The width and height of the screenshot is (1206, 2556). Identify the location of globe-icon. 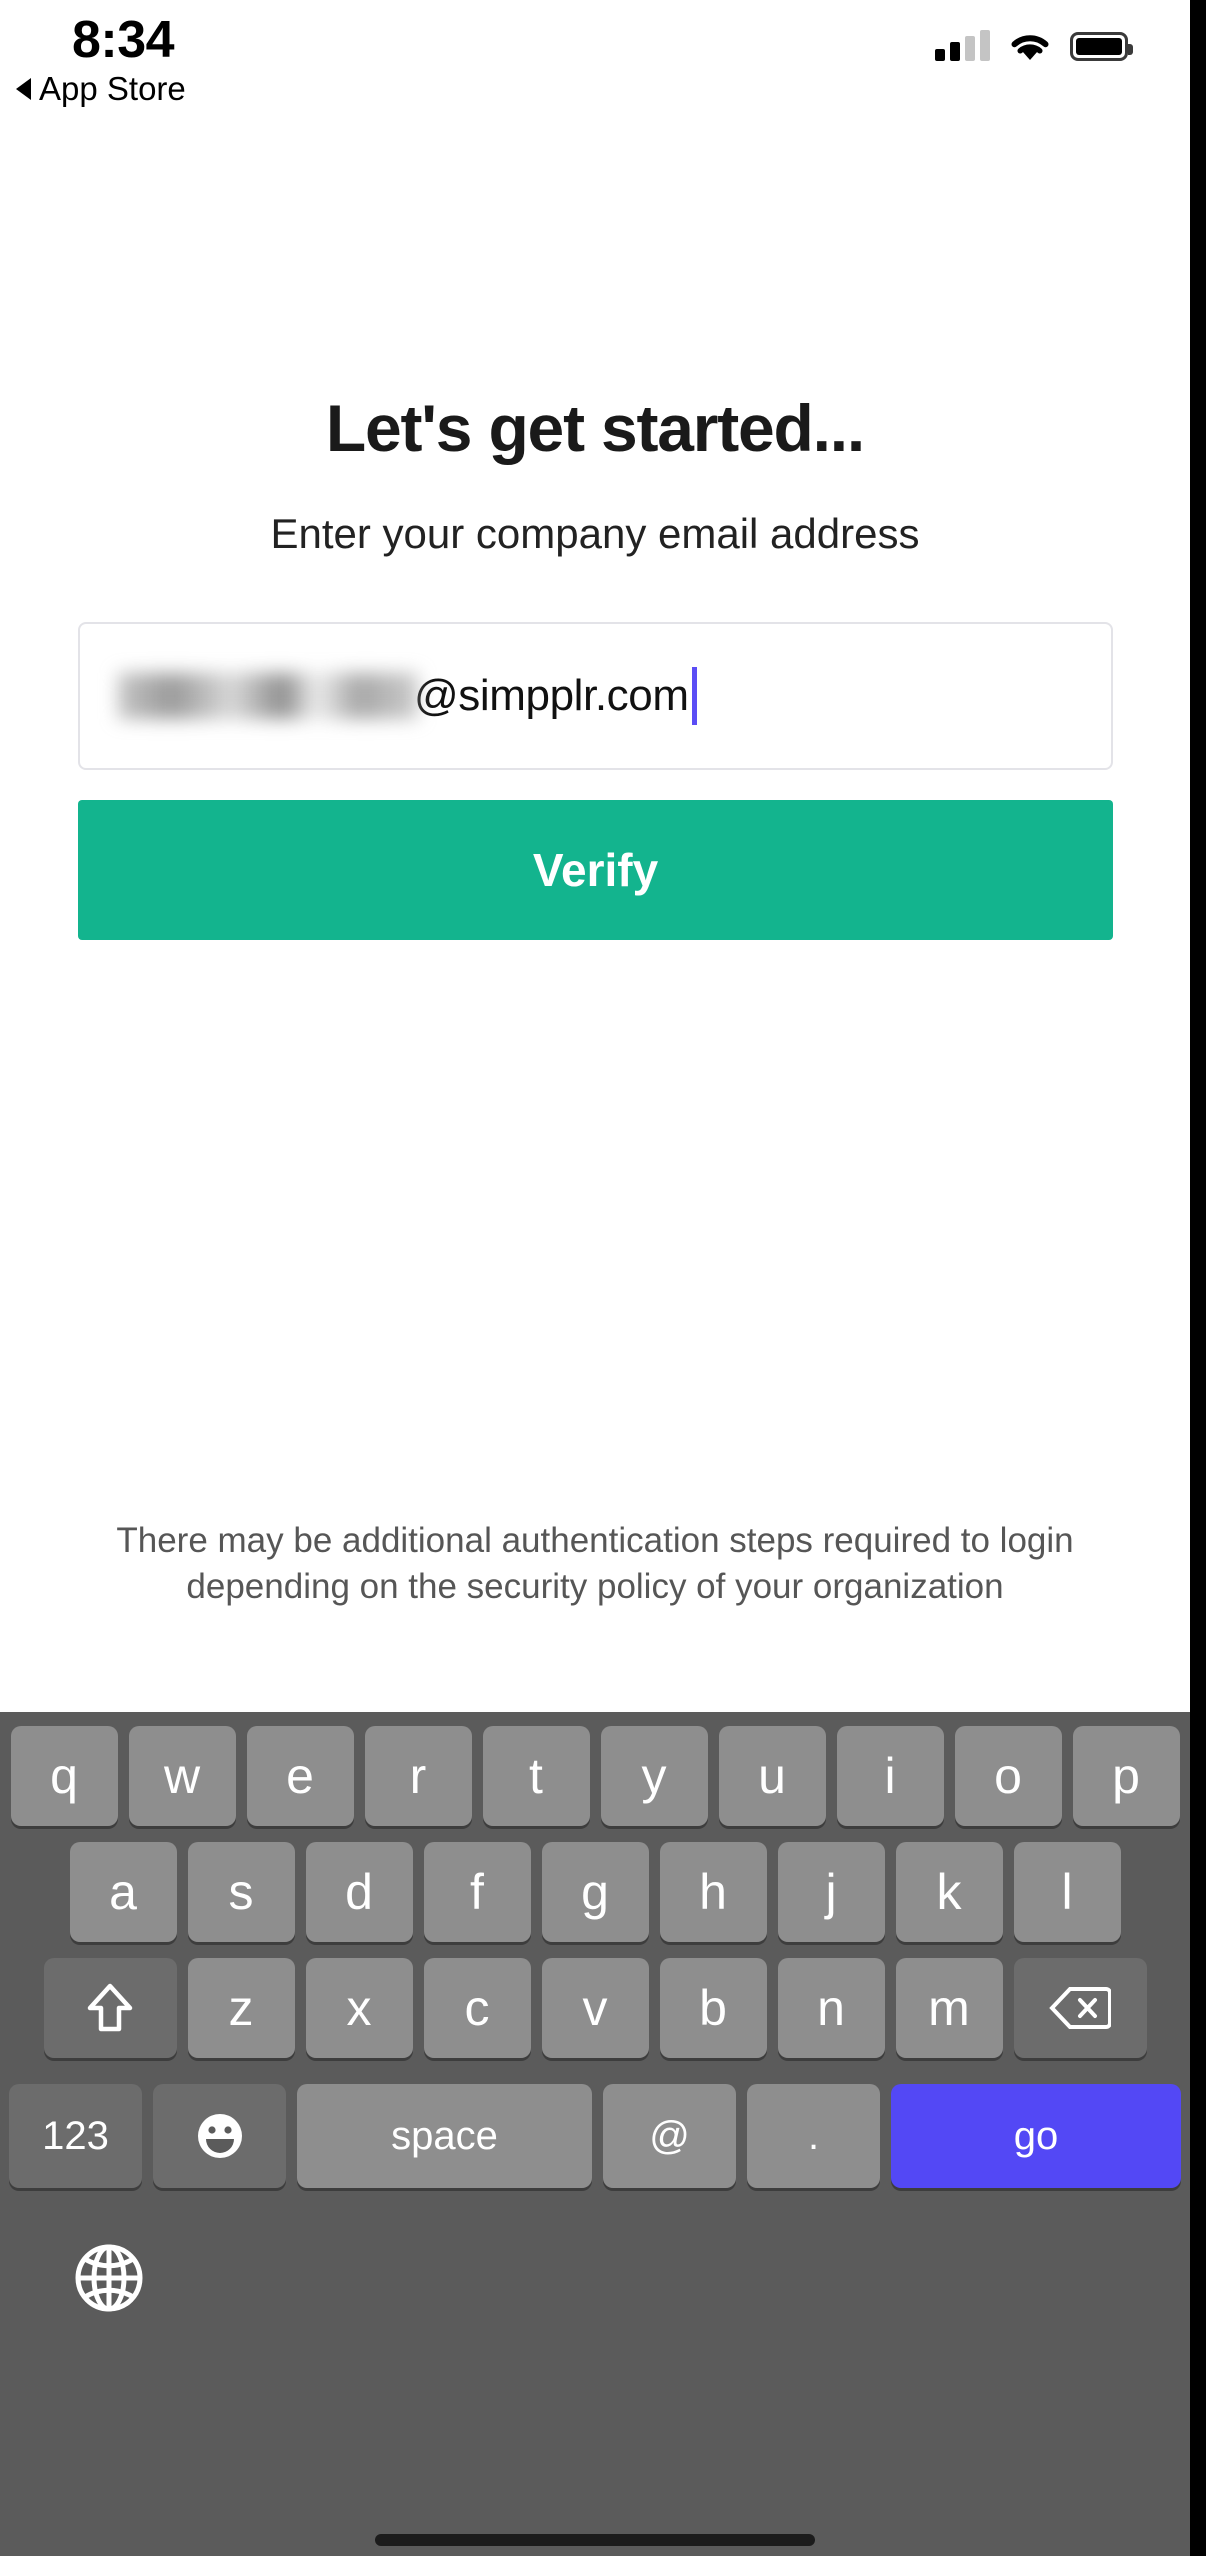
(109, 2278).